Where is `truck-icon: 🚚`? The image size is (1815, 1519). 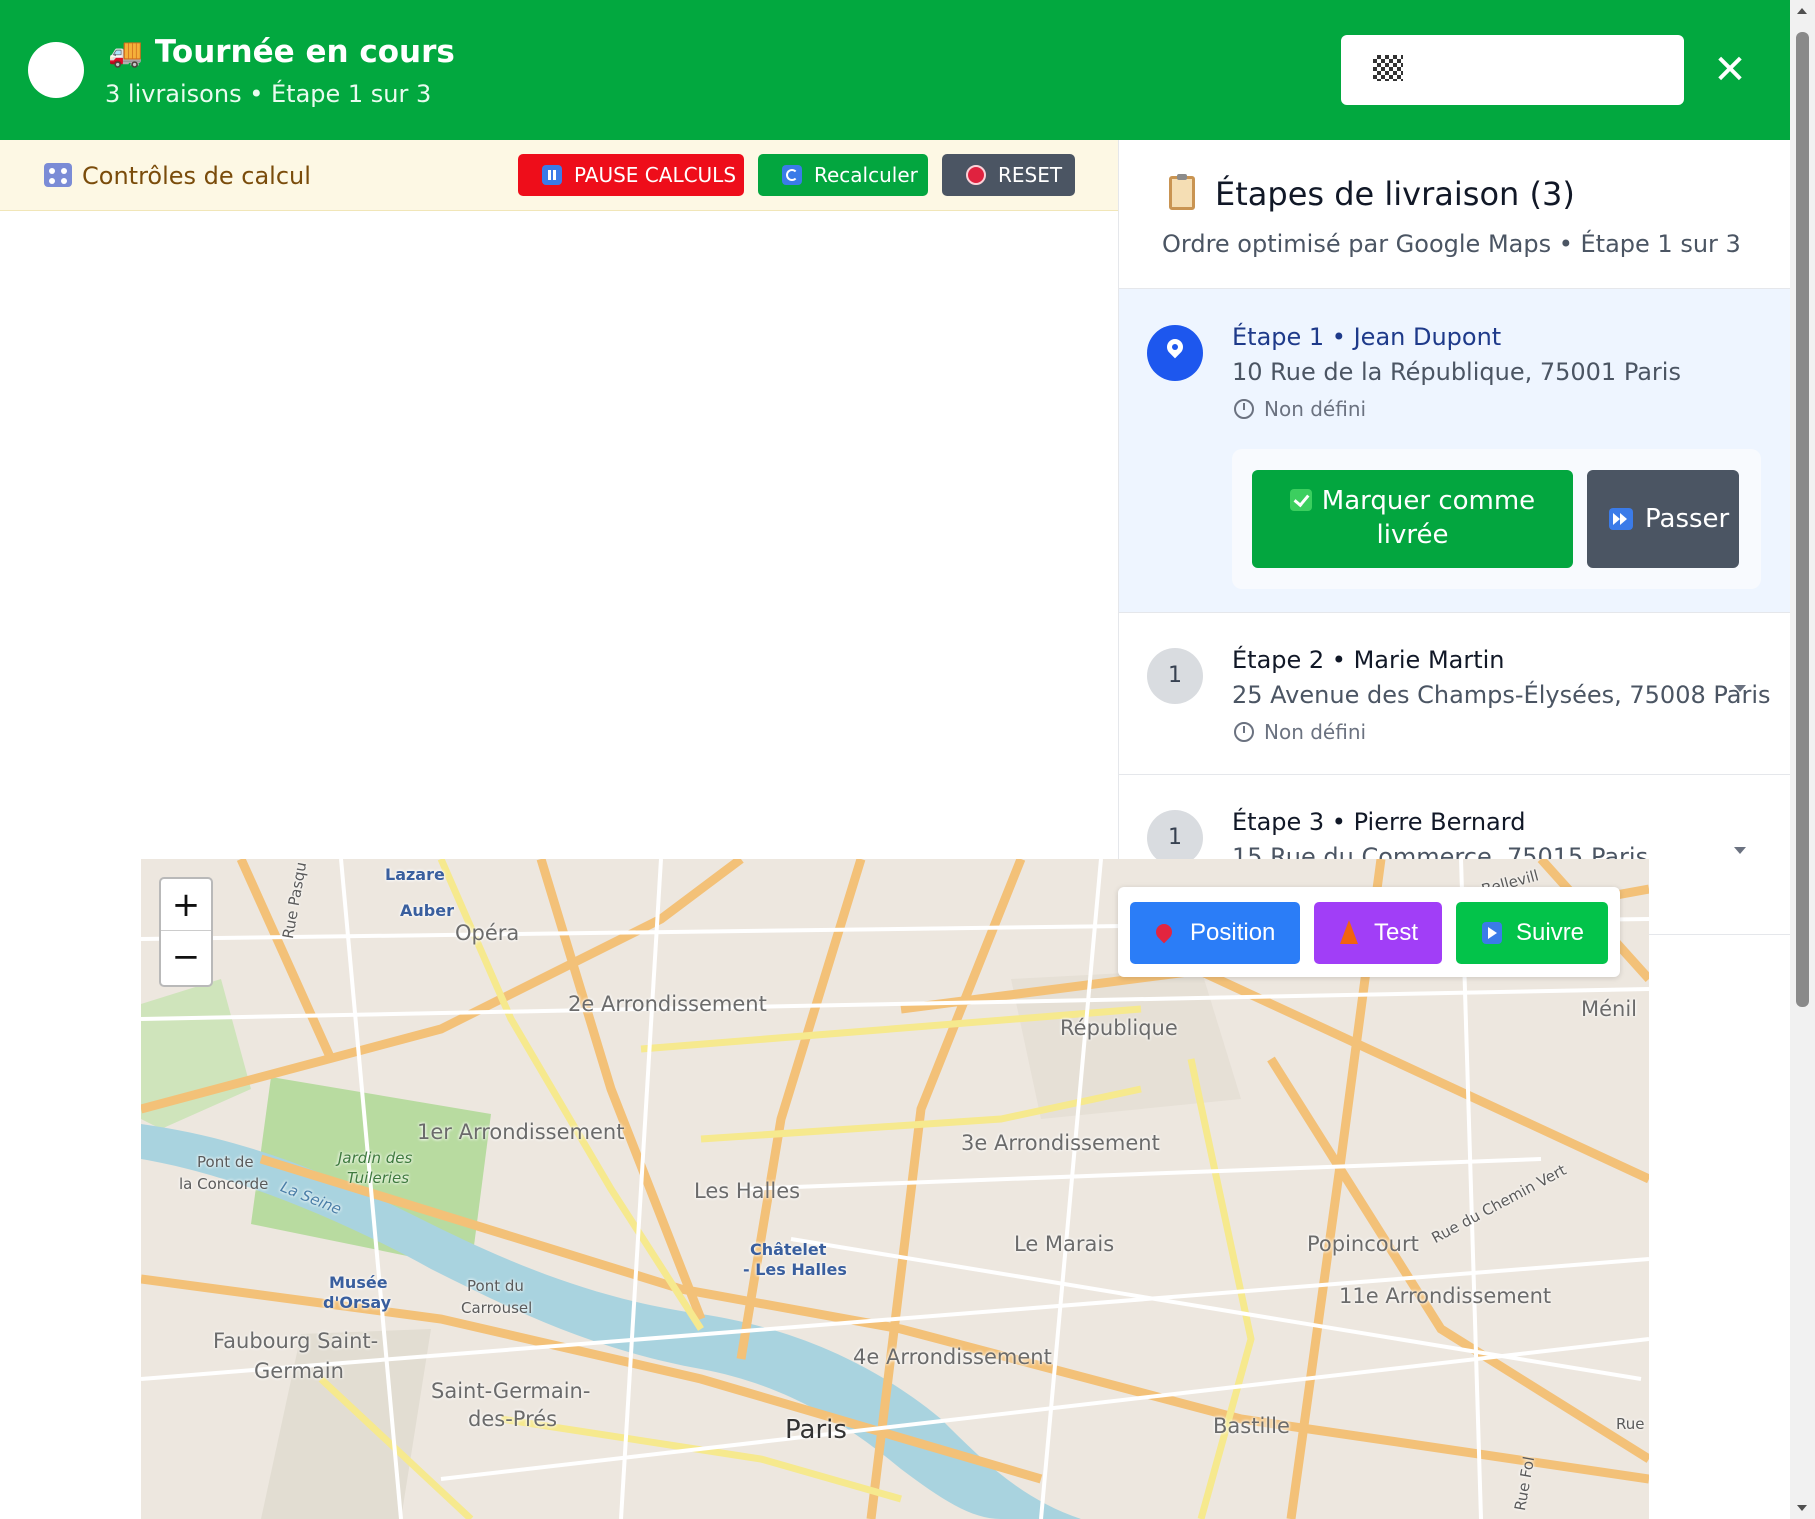 truck-icon: 🚚 is located at coordinates (125, 52).